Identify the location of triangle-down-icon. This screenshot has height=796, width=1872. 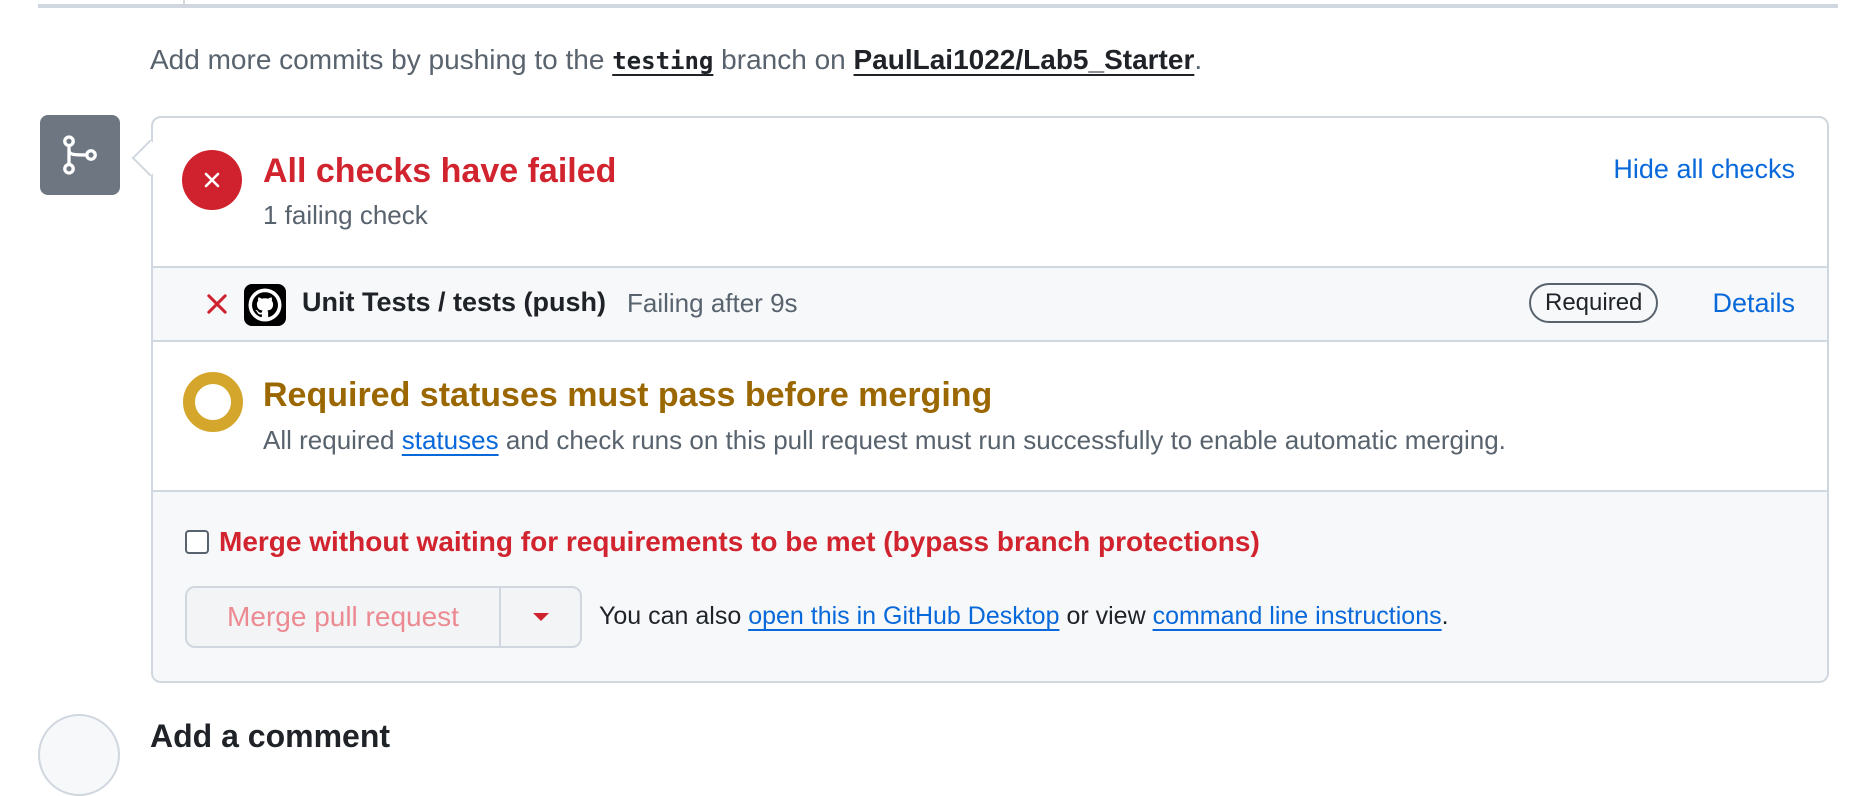
(540, 617).